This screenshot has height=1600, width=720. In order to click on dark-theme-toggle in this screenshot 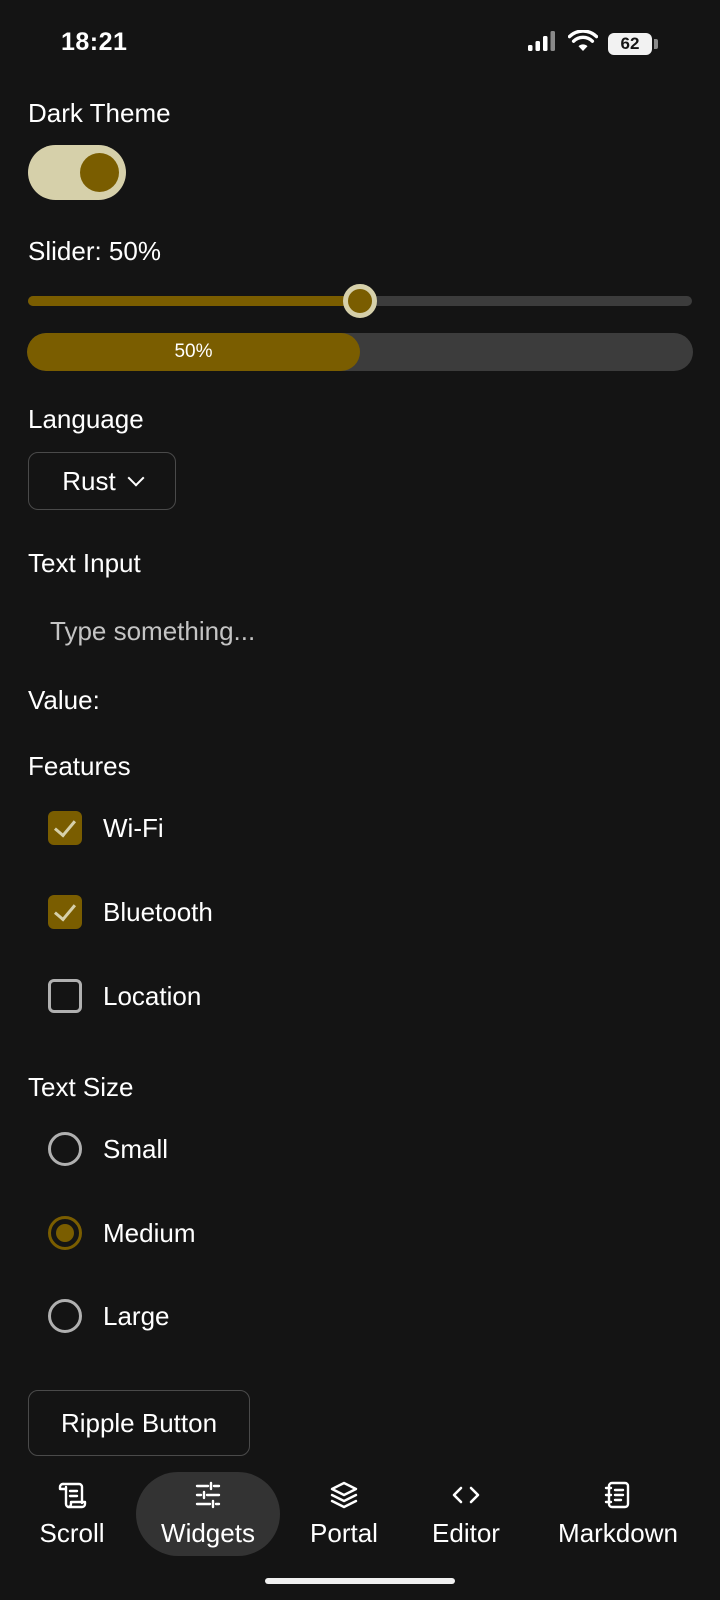, I will do `click(77, 172)`.